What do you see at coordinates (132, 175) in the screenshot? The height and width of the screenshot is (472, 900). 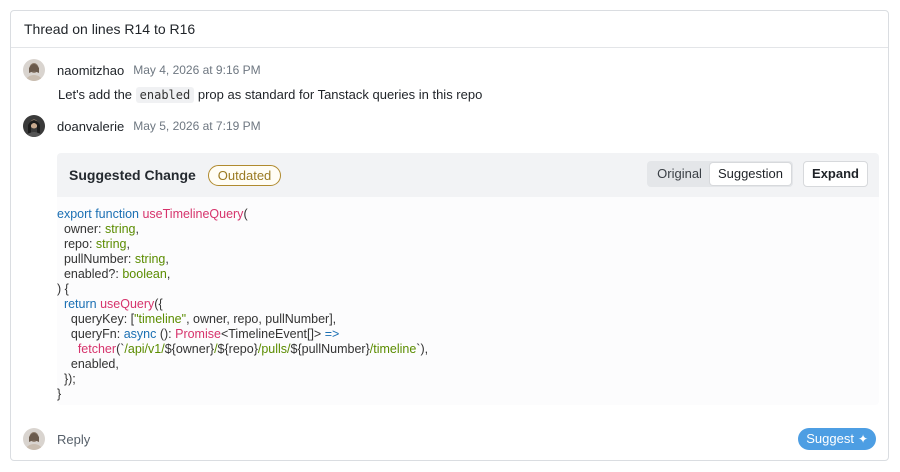 I see `suggested-change-title: Suggested Change` at bounding box center [132, 175].